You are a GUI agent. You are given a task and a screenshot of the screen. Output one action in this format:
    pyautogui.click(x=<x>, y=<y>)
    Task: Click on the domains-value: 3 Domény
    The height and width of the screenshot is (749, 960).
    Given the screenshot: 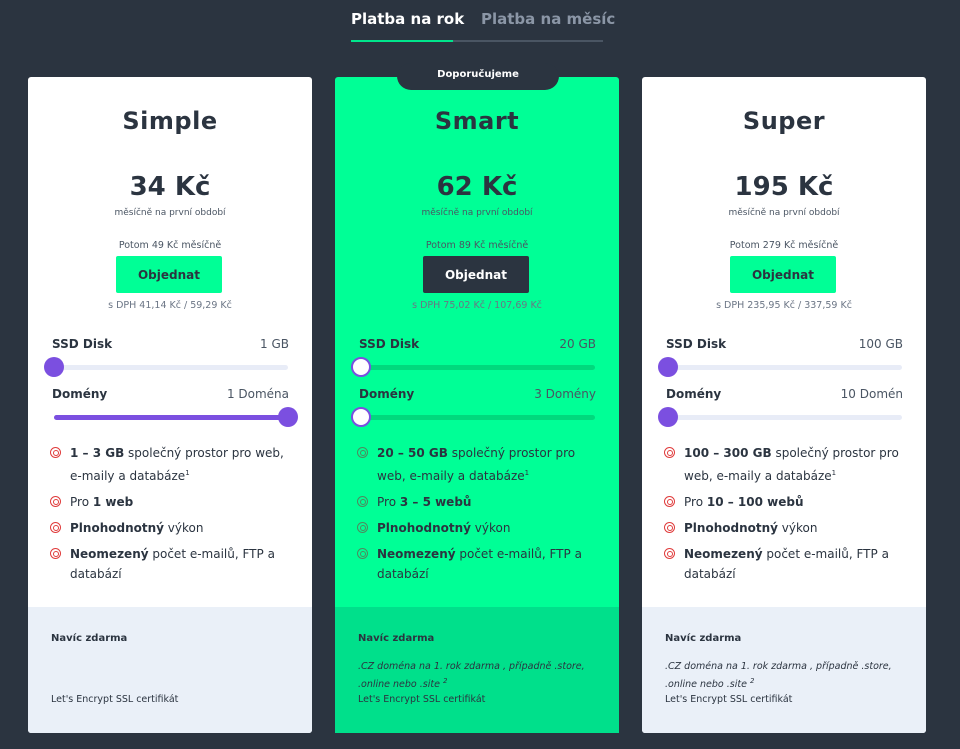 What is the action you would take?
    pyautogui.click(x=565, y=394)
    